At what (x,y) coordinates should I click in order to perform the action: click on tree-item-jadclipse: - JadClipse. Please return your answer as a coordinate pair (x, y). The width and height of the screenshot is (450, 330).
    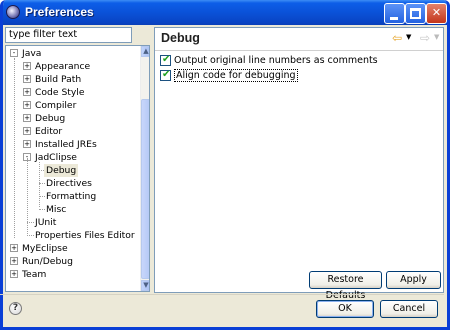
    Looking at the image, I should click on (50, 157).